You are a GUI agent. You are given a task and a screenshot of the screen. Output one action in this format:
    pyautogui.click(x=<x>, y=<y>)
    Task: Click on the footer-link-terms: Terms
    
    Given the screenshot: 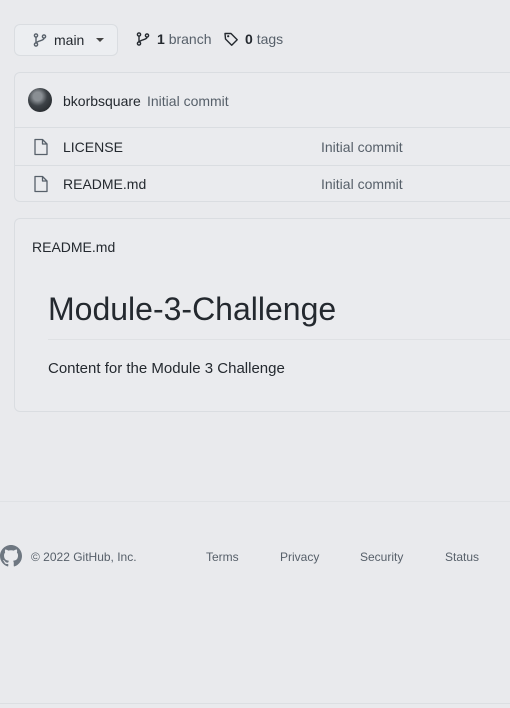 What is the action you would take?
    pyautogui.click(x=222, y=557)
    